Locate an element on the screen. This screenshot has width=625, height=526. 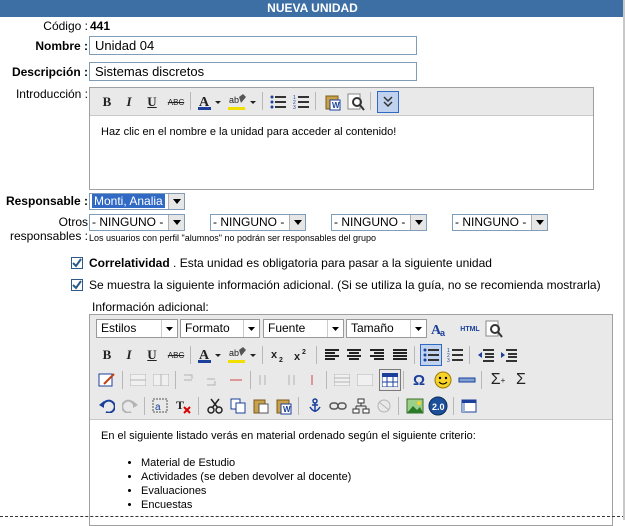
clear-format-icon: T is located at coordinates (184, 406).